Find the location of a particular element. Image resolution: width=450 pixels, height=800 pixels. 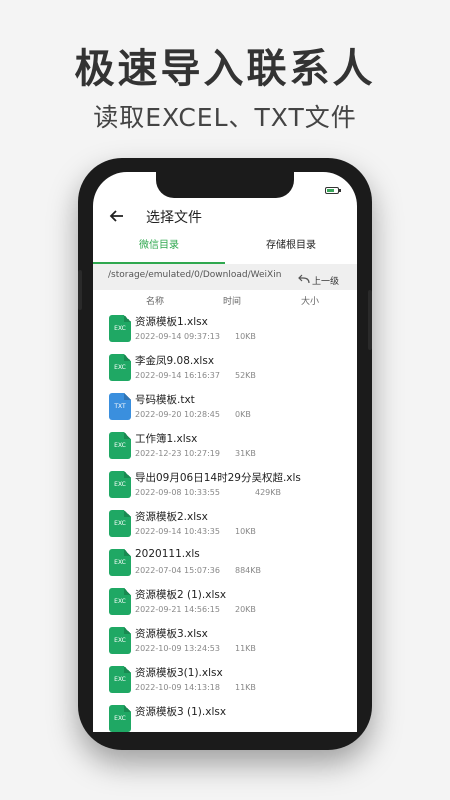

txt-file-icon: TXT is located at coordinates (120, 406).